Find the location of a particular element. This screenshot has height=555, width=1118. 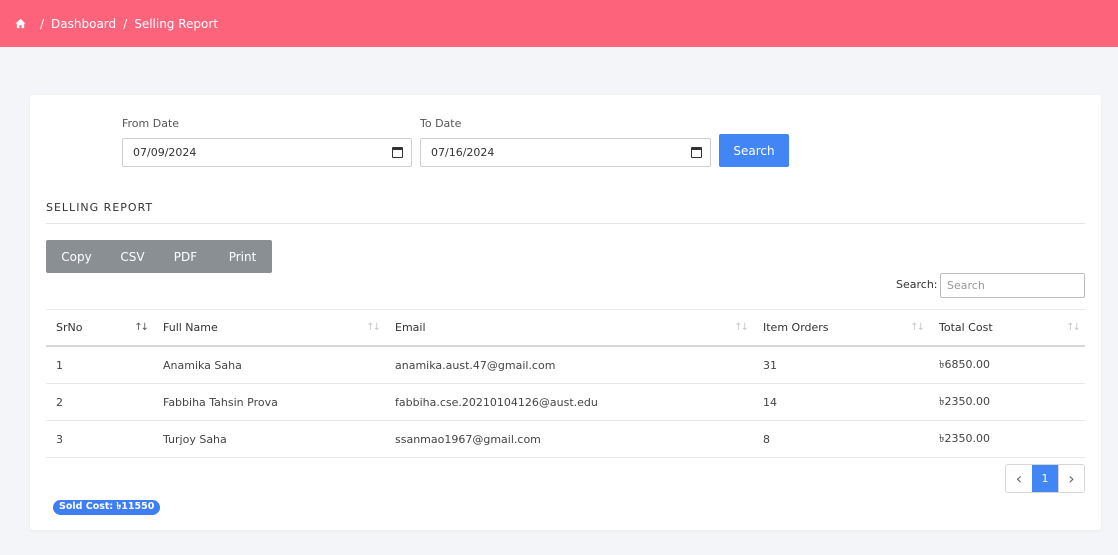

column-header-label: Full Name is located at coordinates (190, 327).